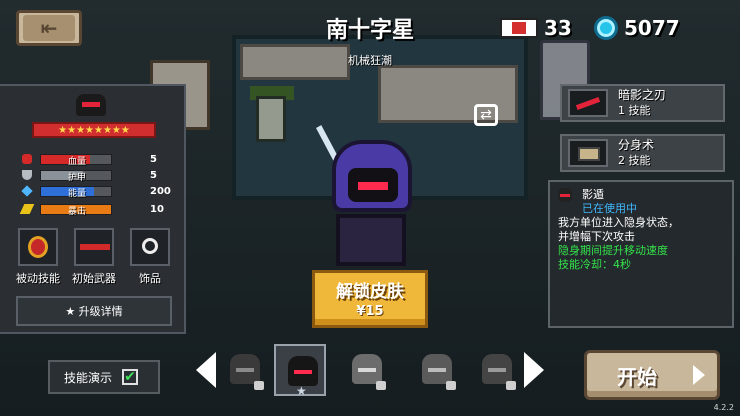 This screenshot has width=740, height=416. I want to click on weapon-icon, so click(95, 247).